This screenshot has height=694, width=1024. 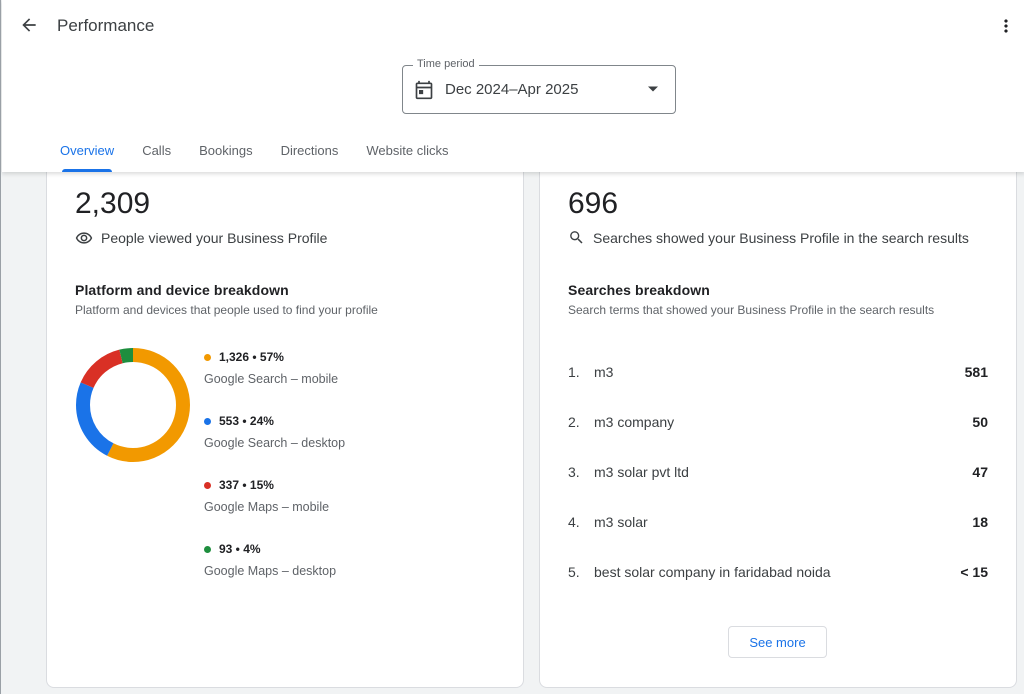 I want to click on search-count: 18, so click(x=980, y=522).